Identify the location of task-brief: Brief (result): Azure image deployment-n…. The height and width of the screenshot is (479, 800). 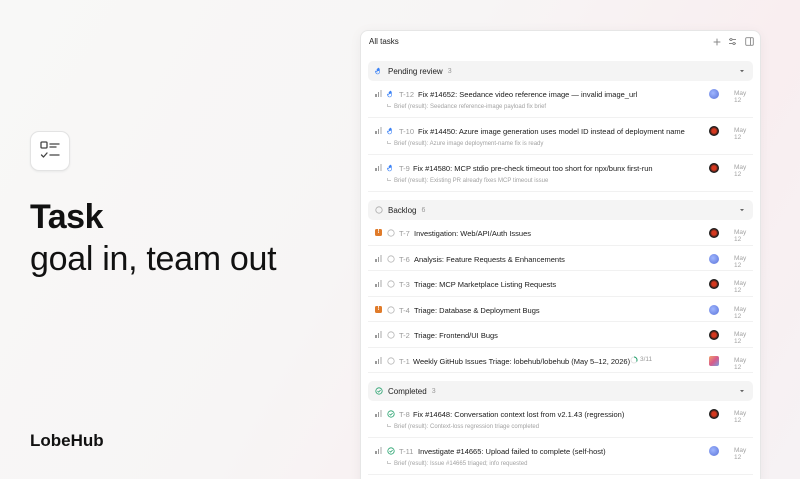
(465, 144).